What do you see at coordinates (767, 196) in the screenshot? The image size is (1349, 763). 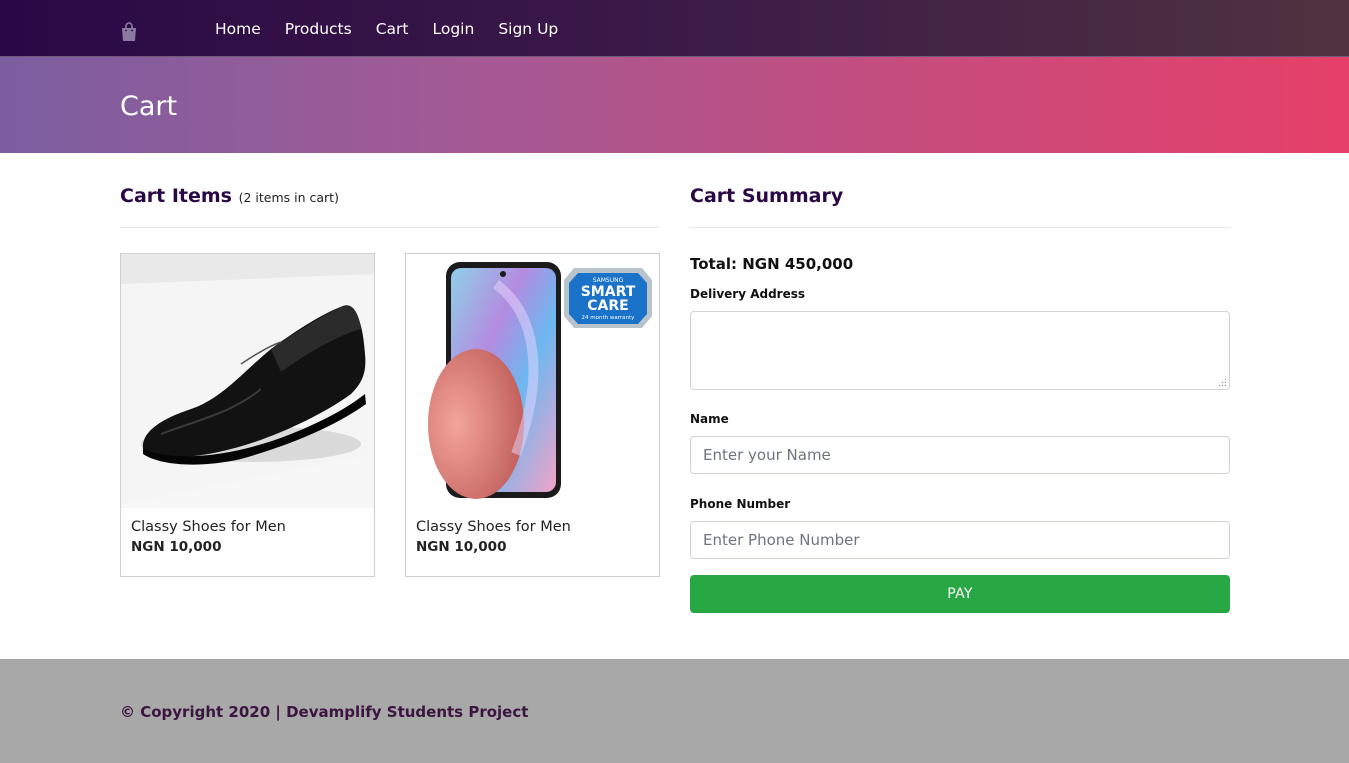 I see `cart-summary-title: Cart Summary` at bounding box center [767, 196].